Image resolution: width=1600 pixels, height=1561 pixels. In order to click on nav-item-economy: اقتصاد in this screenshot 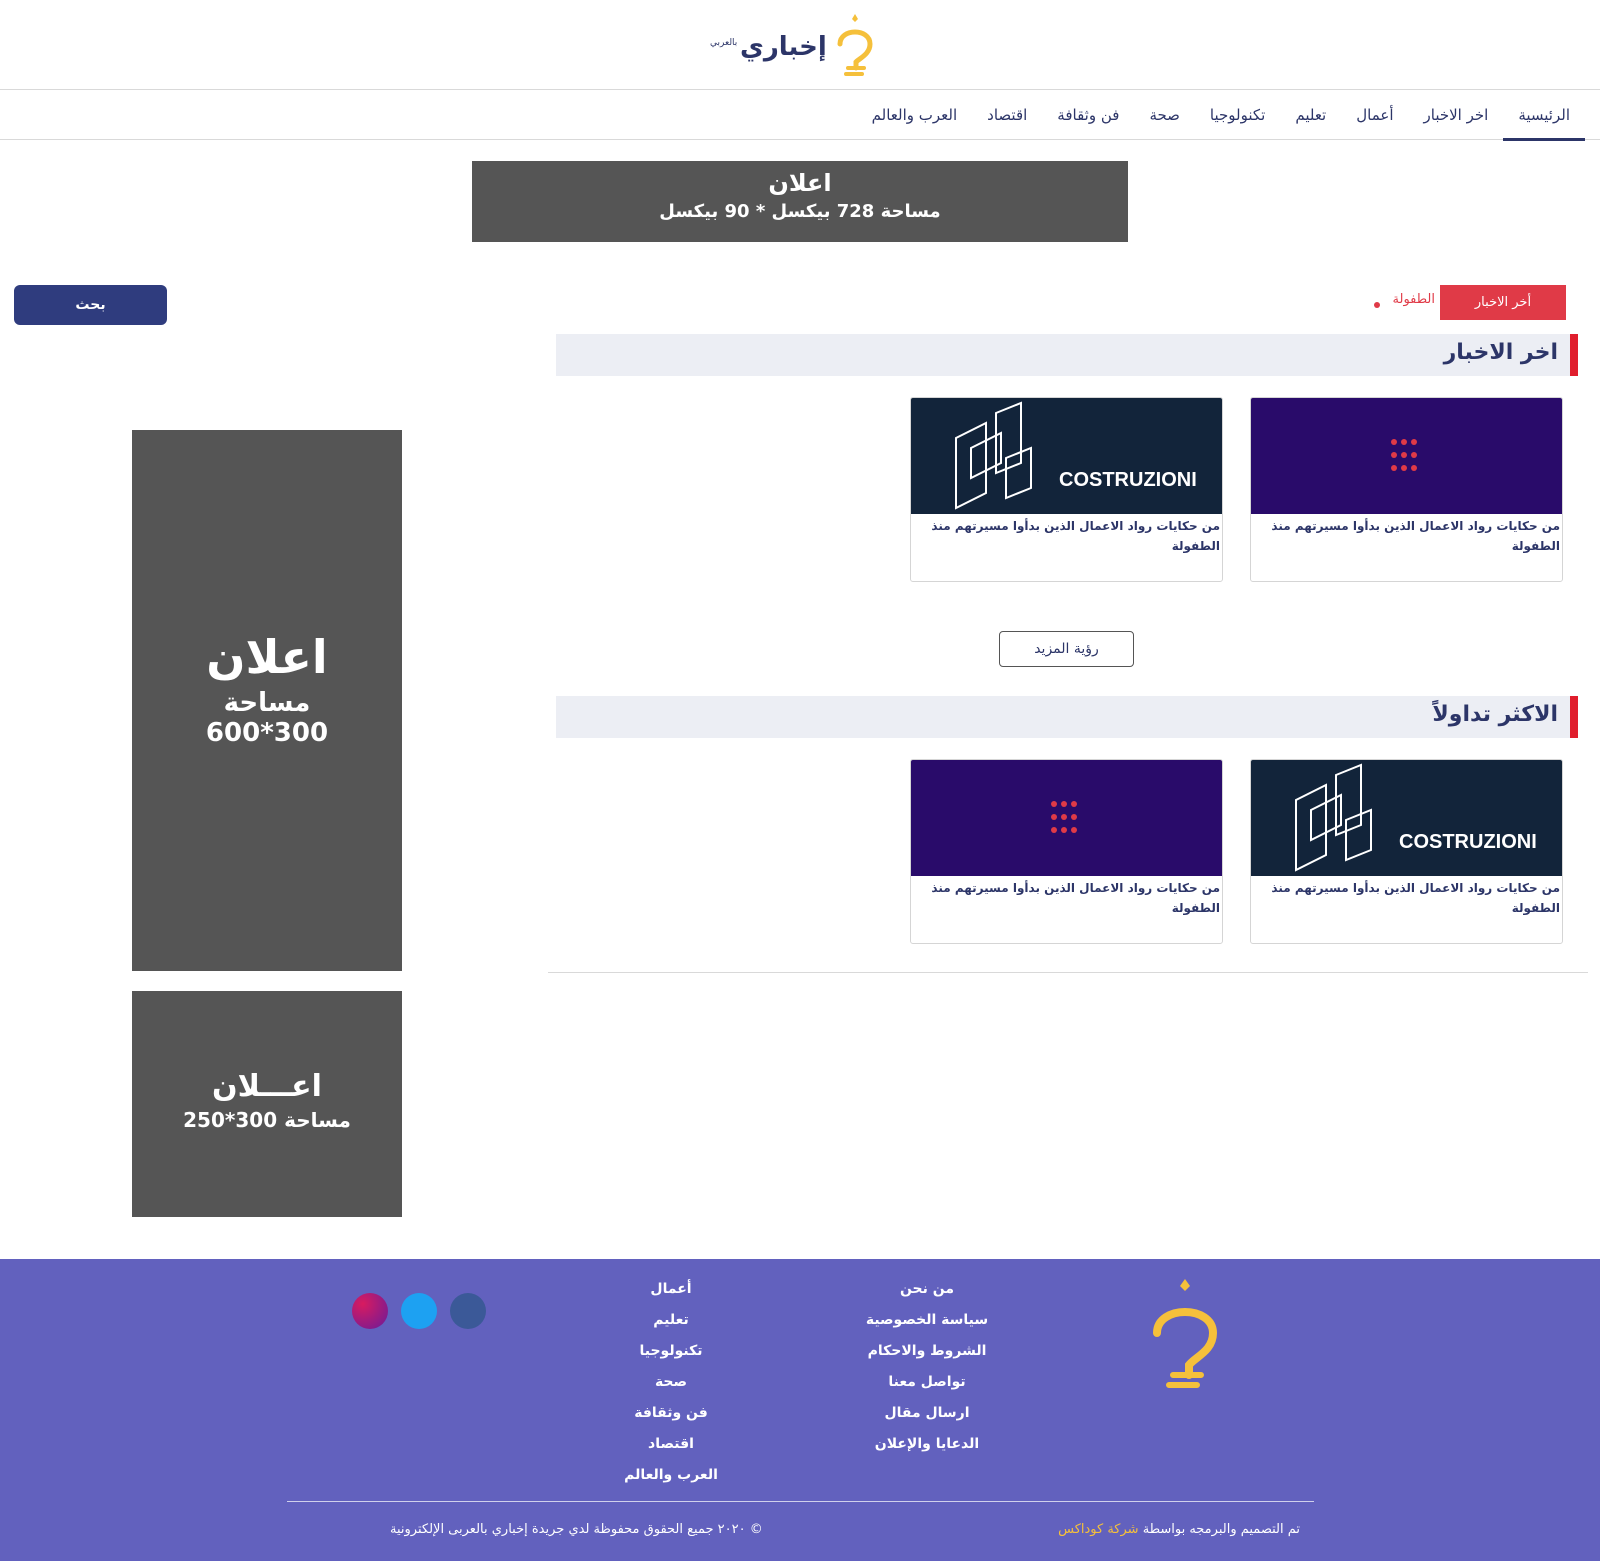, I will do `click(1007, 115)`.